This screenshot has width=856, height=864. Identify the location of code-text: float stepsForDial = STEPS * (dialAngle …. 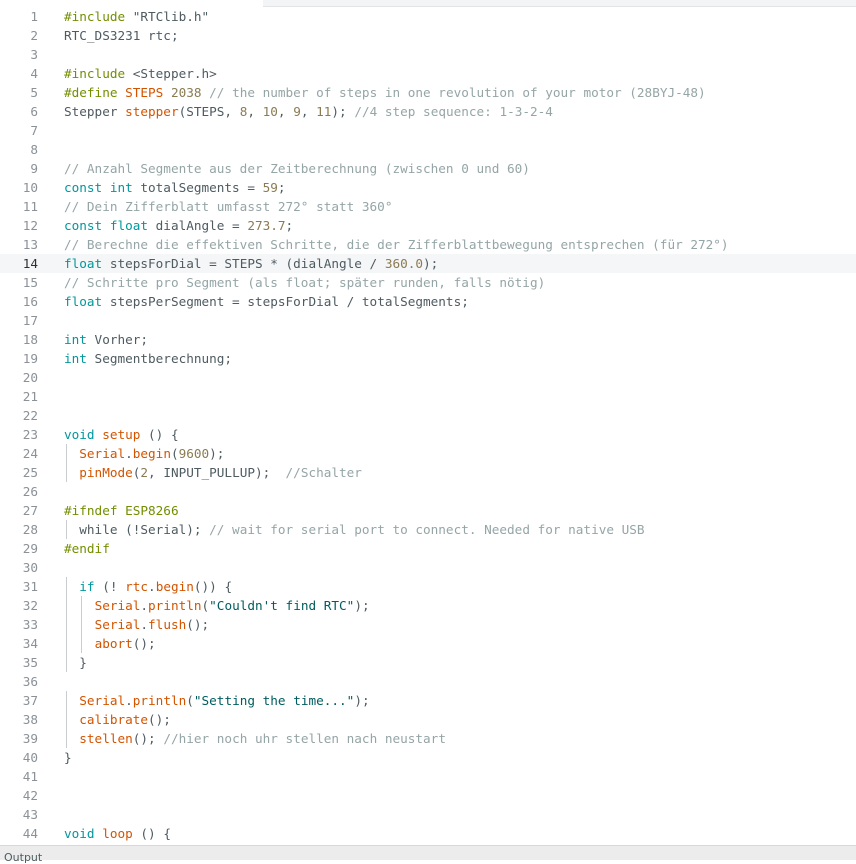
(251, 263).